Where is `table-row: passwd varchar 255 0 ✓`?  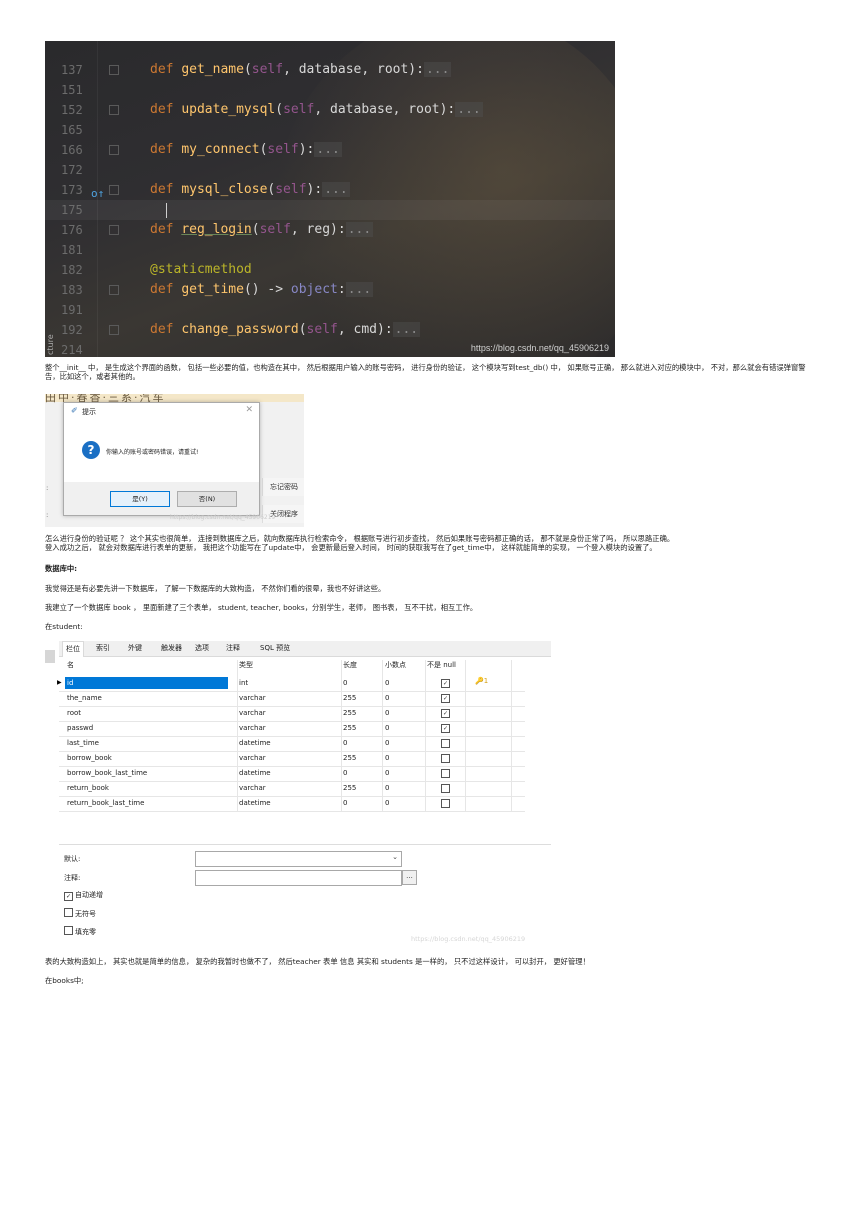
table-row: passwd varchar 255 0 ✓ is located at coordinates (292, 729).